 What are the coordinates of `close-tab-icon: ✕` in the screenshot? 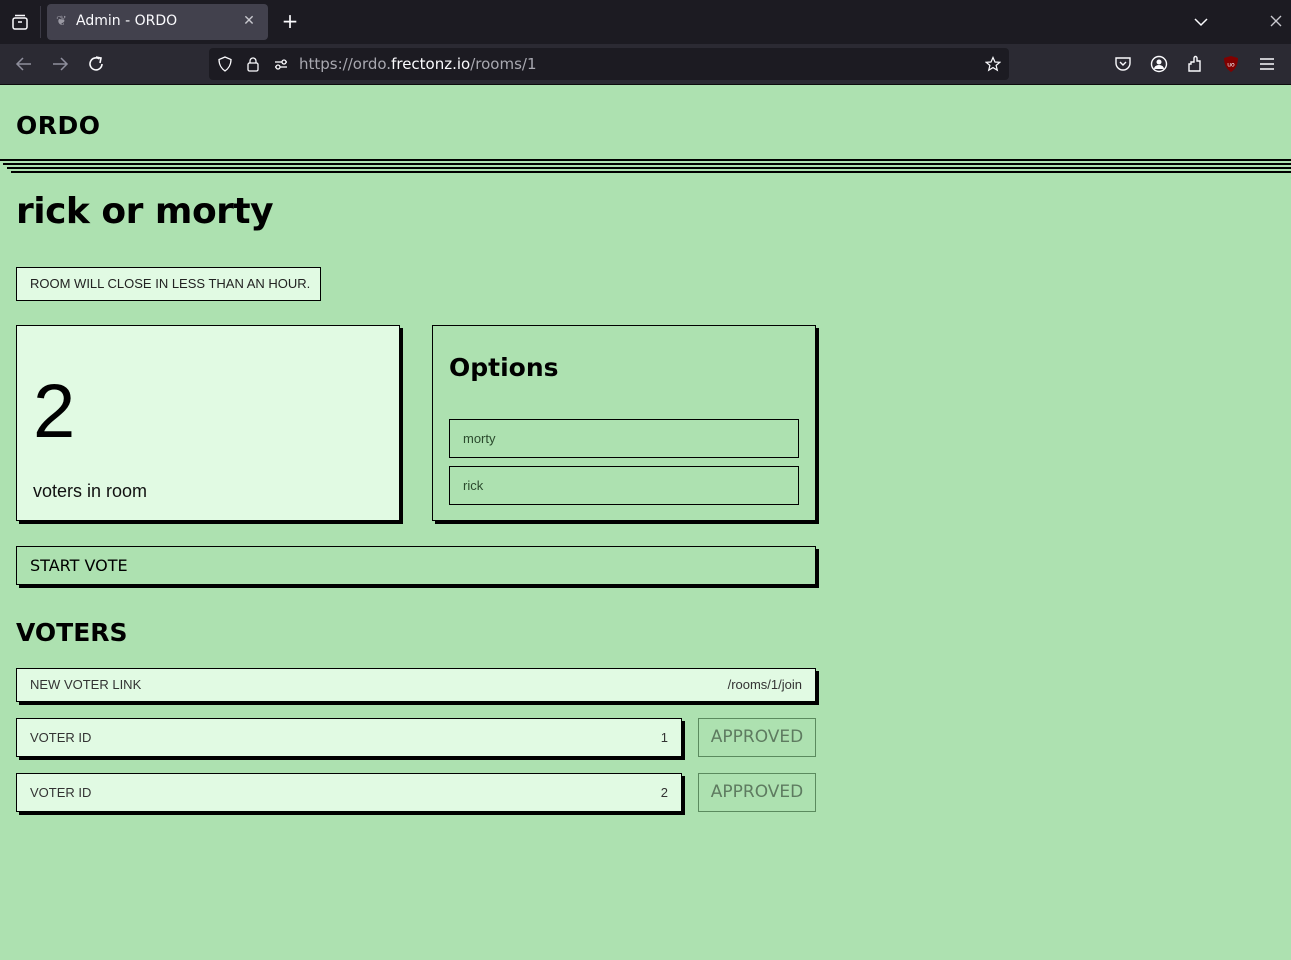 It's located at (249, 21).